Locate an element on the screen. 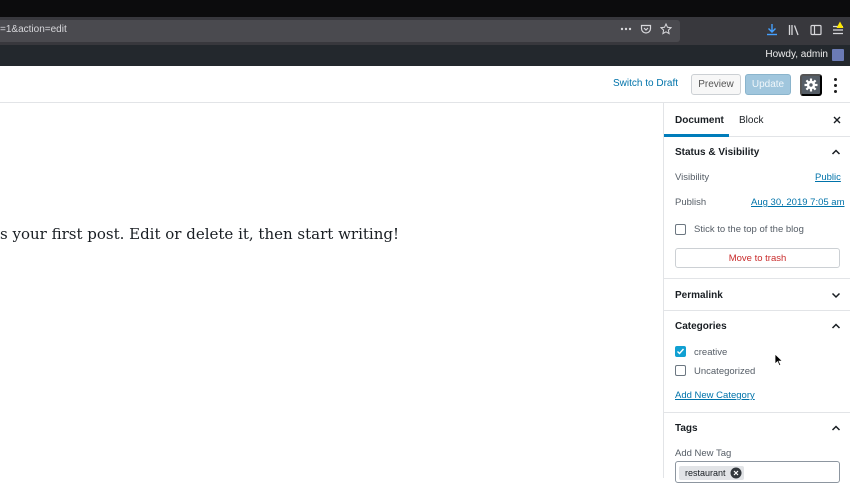 The width and height of the screenshot is (850, 483). sticky-checkbox is located at coordinates (680, 229).